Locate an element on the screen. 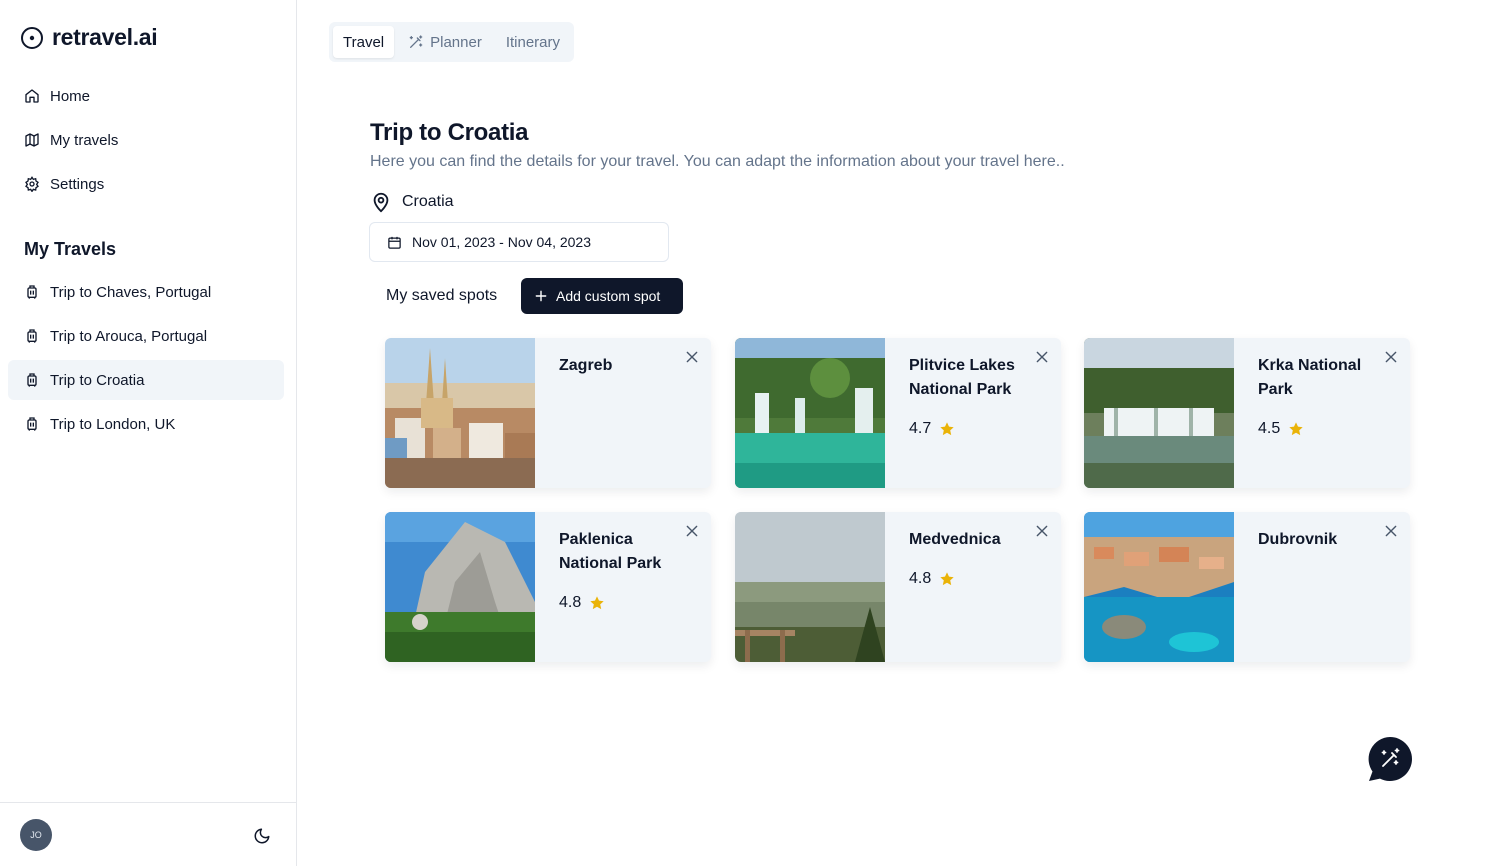 The width and height of the screenshot is (1493, 866). rating-value: 4.7 is located at coordinates (920, 428).